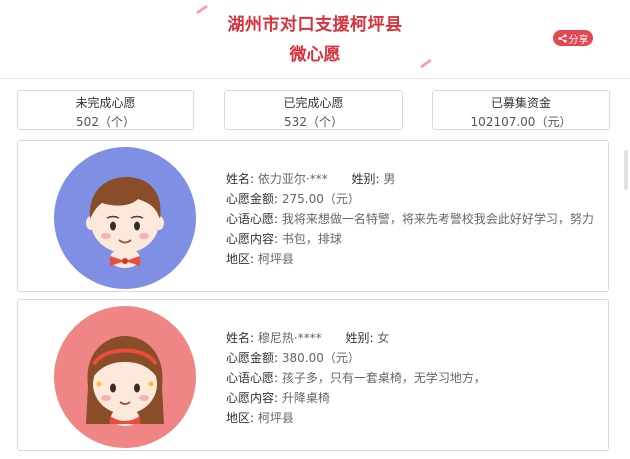 The image size is (630, 459). What do you see at coordinates (315, 25) in the screenshot?
I see `page-title: 湖州市对口支援柯坪县` at bounding box center [315, 25].